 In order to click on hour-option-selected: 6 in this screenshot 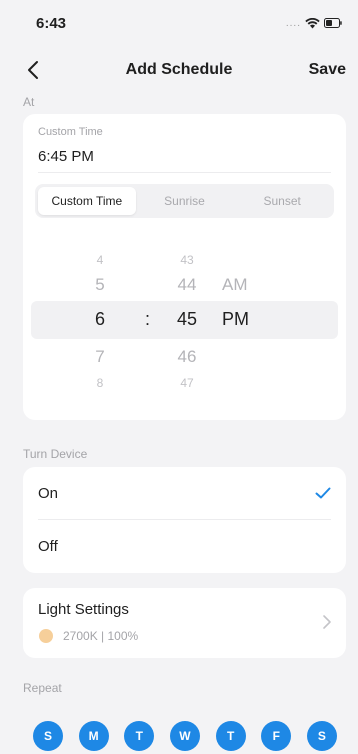, I will do `click(99, 319)`.